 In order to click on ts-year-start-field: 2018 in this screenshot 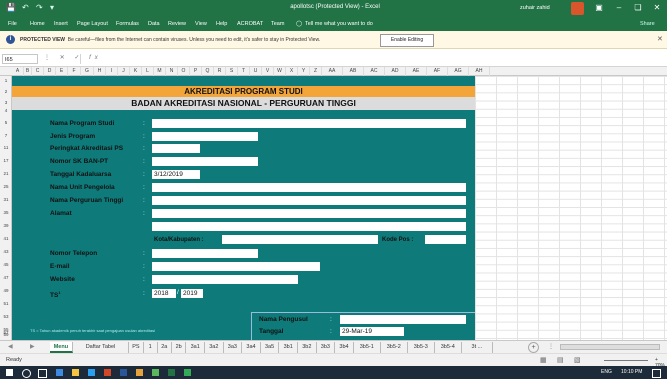, I will do `click(164, 293)`.